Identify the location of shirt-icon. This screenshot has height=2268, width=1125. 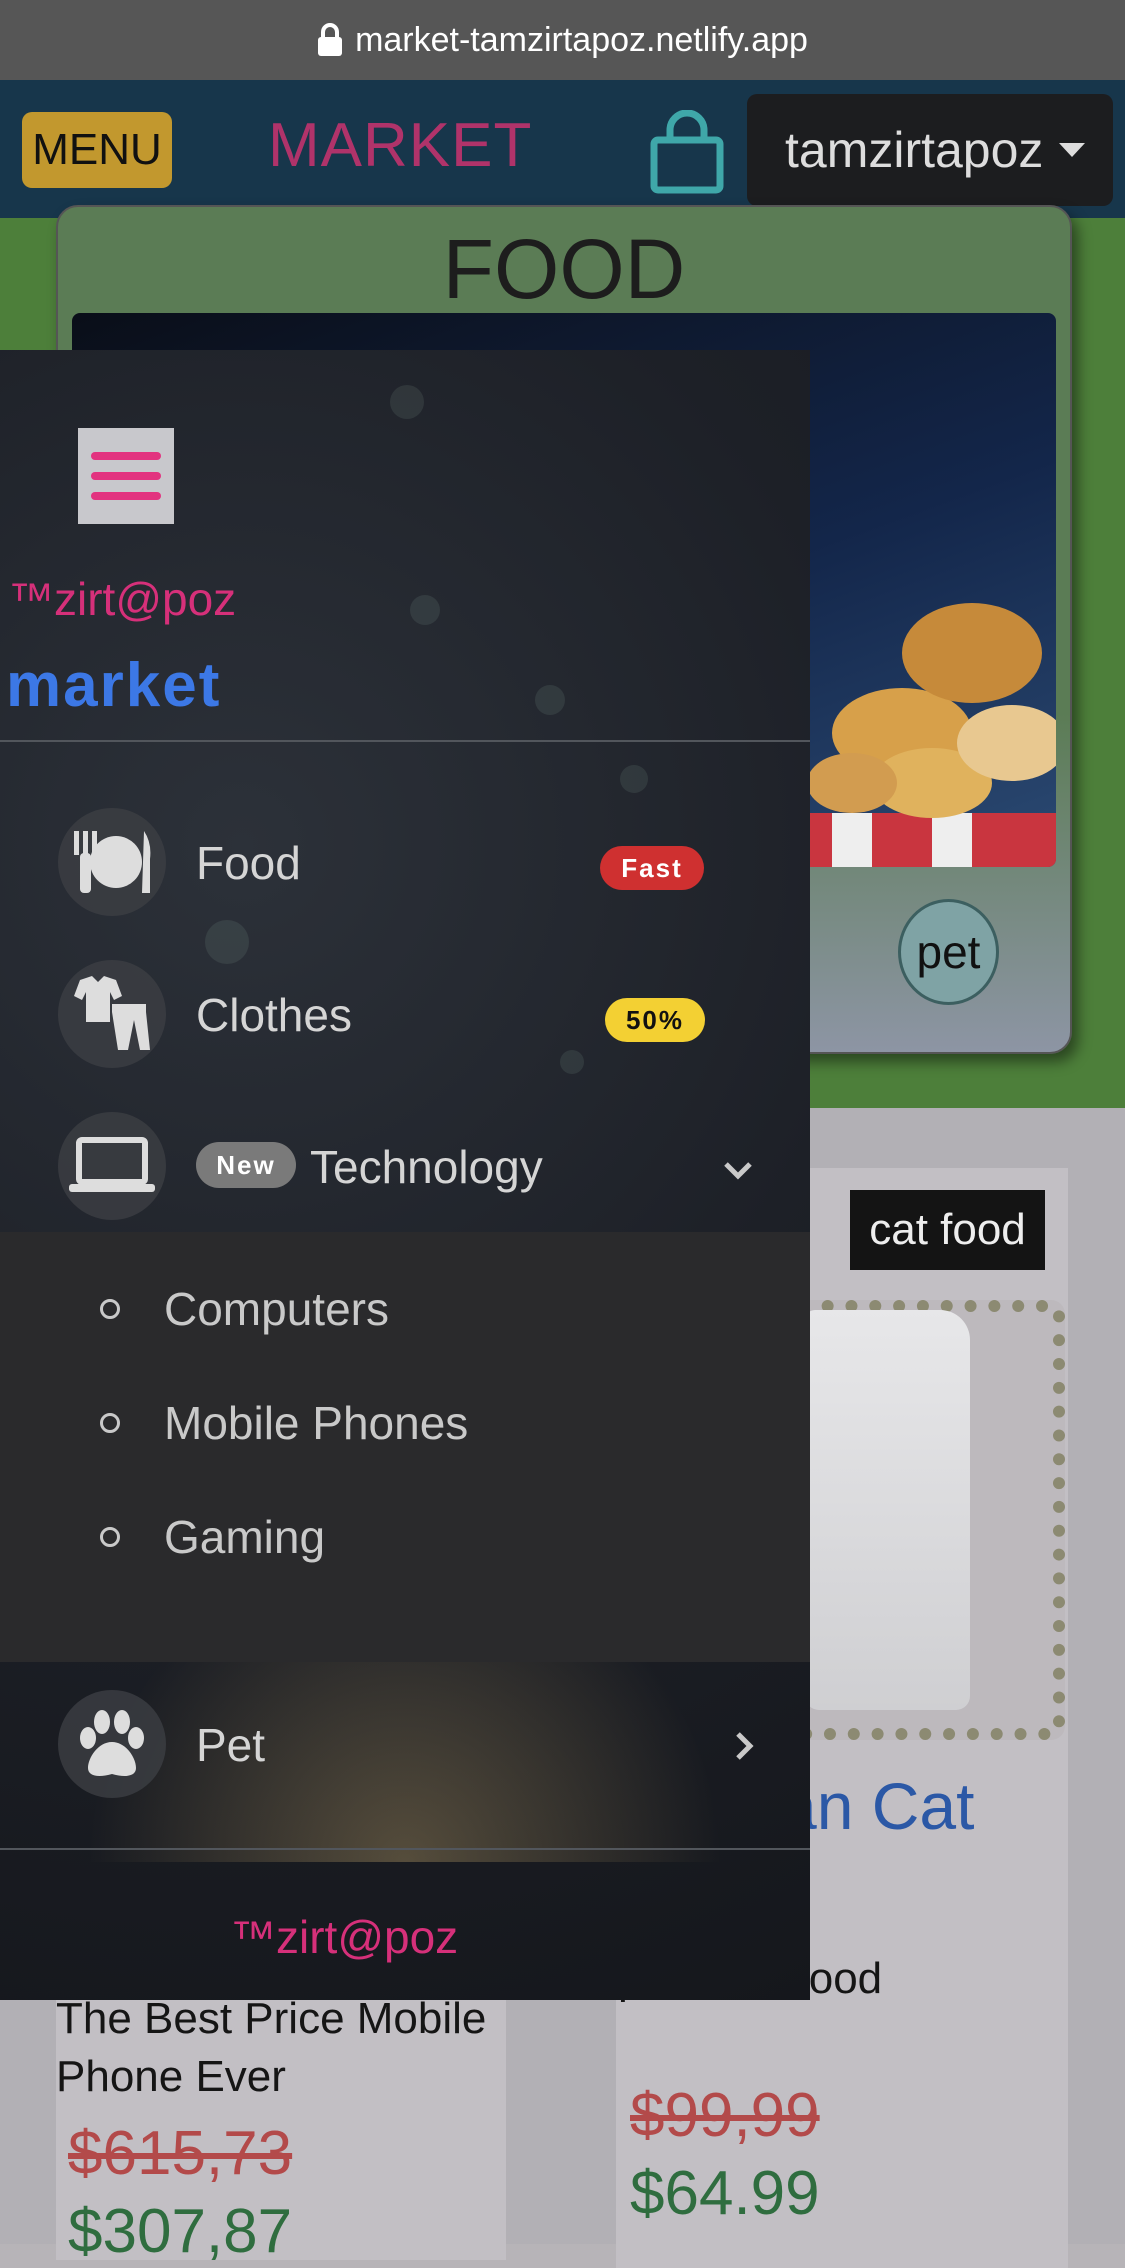
(112, 1014).